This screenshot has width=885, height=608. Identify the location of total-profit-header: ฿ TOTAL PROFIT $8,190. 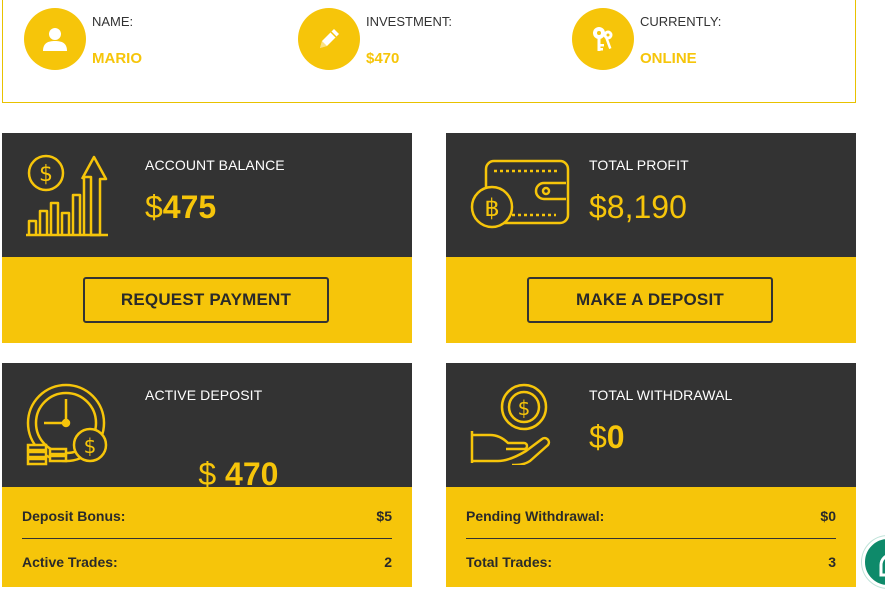
(651, 195).